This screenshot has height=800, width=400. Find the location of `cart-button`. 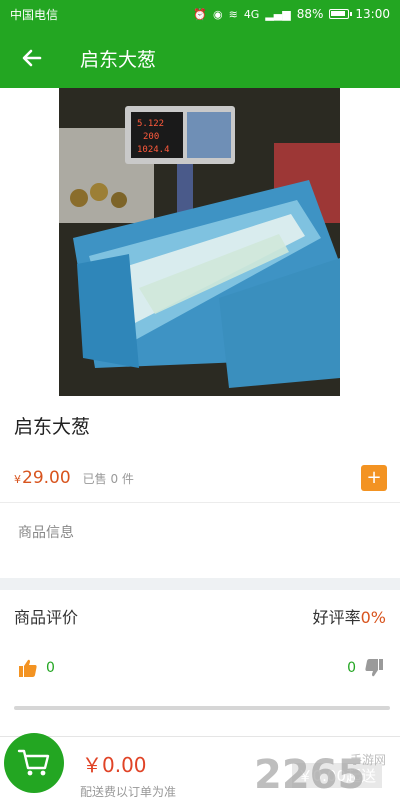

cart-button is located at coordinates (34, 763).